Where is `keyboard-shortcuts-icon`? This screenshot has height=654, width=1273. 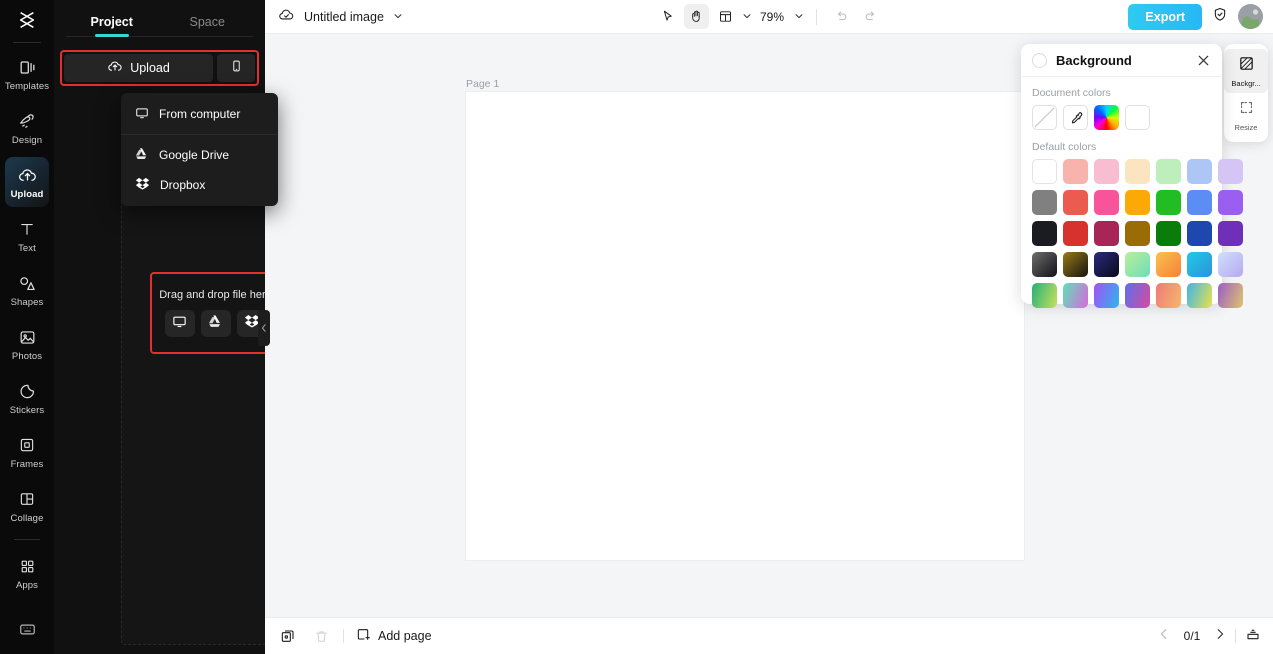 keyboard-shortcuts-icon is located at coordinates (27, 632).